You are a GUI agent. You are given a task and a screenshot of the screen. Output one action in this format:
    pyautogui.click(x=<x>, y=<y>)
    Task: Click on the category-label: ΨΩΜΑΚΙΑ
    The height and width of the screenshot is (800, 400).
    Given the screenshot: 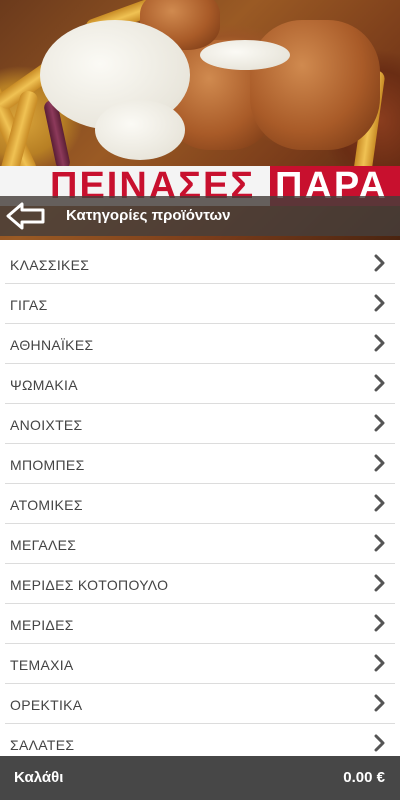 What is the action you would take?
    pyautogui.click(x=44, y=385)
    